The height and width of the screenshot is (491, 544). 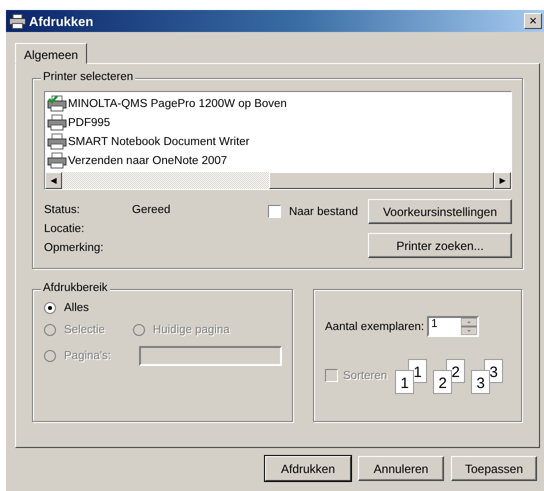 I want to click on checkbox, so click(x=274, y=211).